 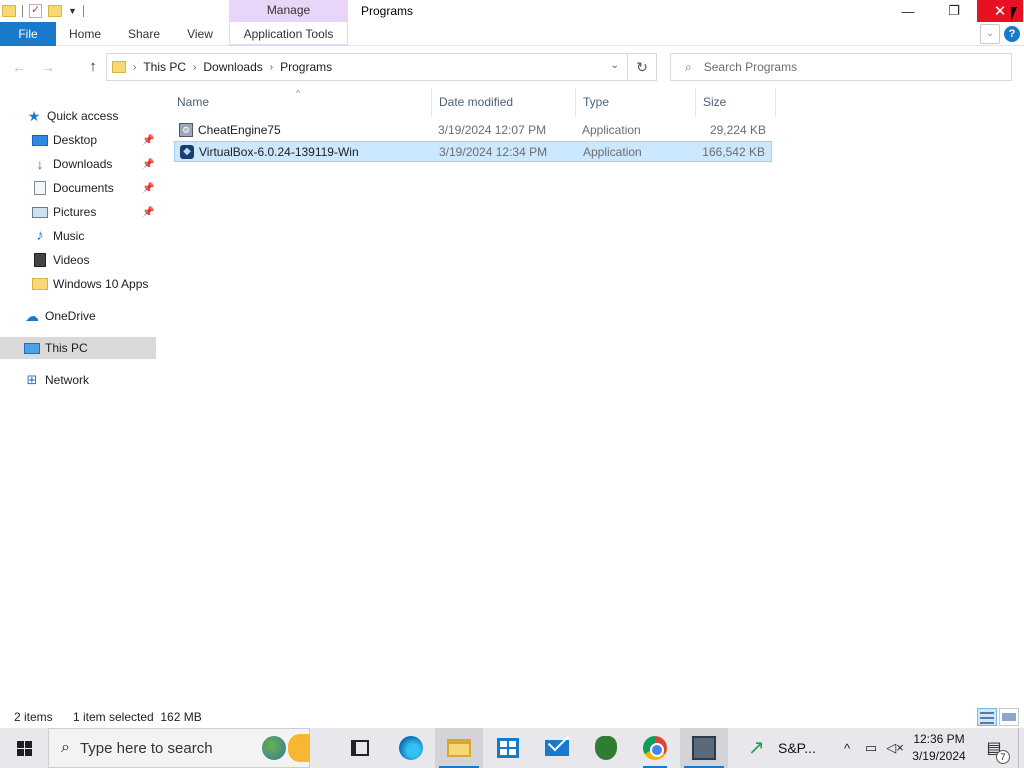 What do you see at coordinates (288, 34) in the screenshot?
I see `tab-application-tools: Application Tools` at bounding box center [288, 34].